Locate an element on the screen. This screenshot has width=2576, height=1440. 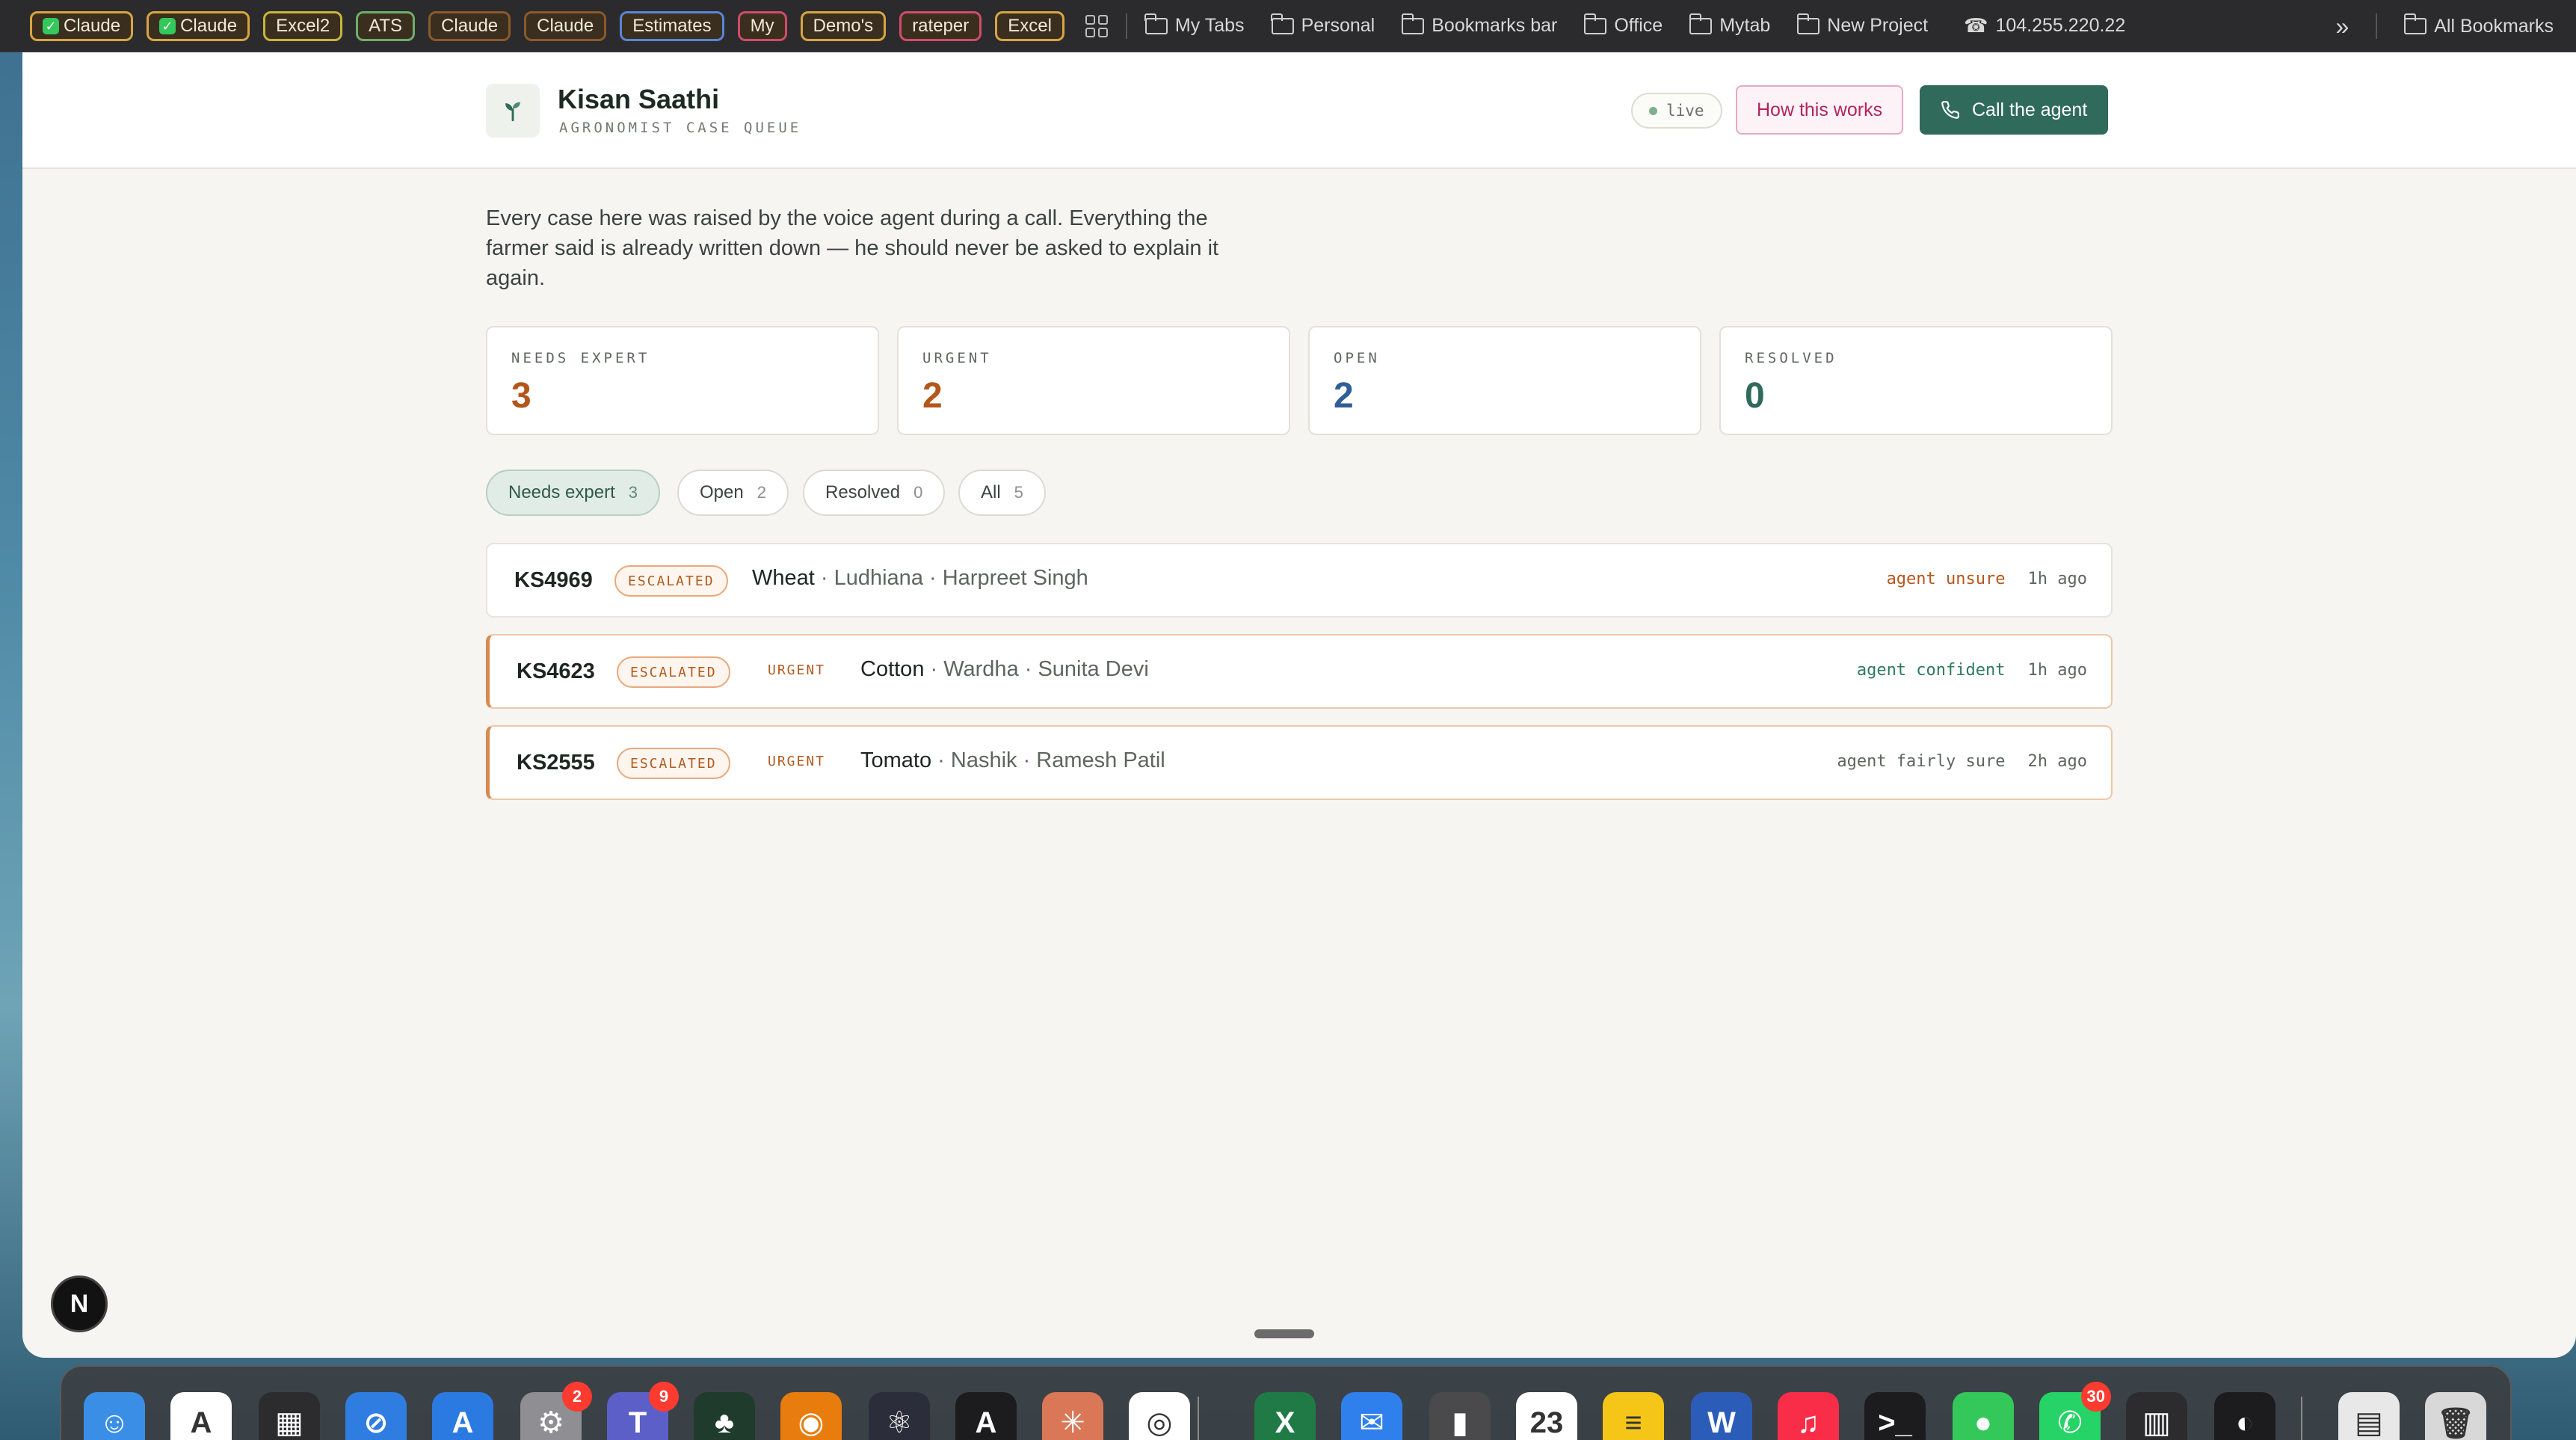
bookmarks-overflow-button: » is located at coordinates (2342, 26).